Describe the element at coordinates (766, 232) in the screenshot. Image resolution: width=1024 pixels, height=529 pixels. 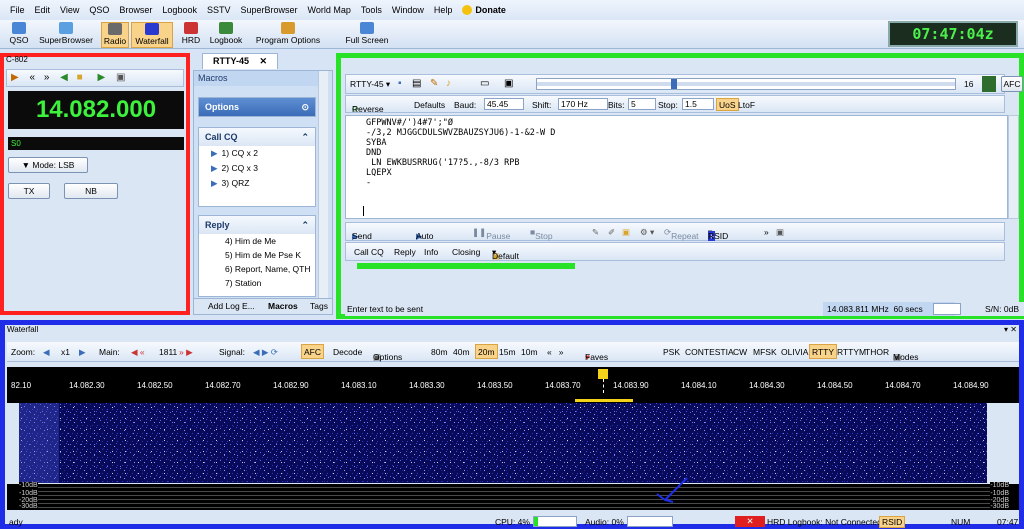
I see `more-icon: »` at that location.